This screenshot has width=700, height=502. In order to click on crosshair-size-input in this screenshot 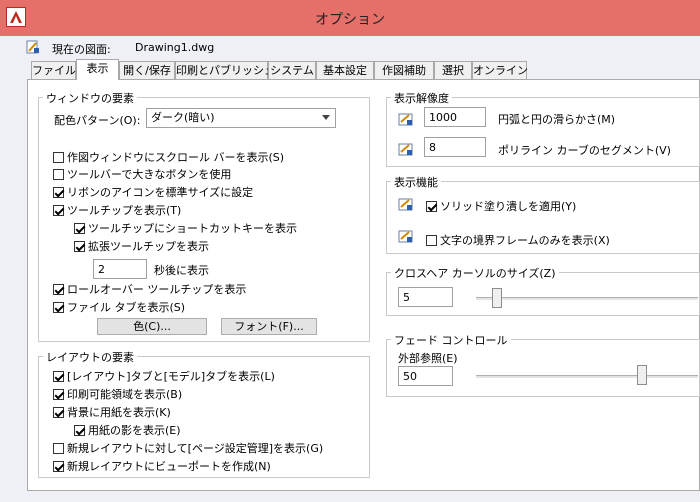, I will do `click(425, 297)`.